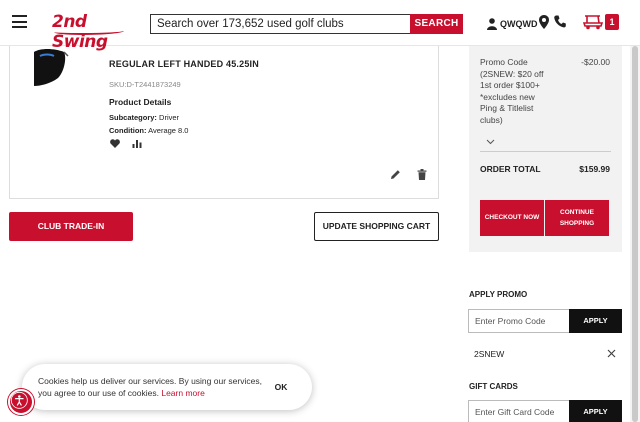  I want to click on promo-discount-amount: -$20.00, so click(595, 62).